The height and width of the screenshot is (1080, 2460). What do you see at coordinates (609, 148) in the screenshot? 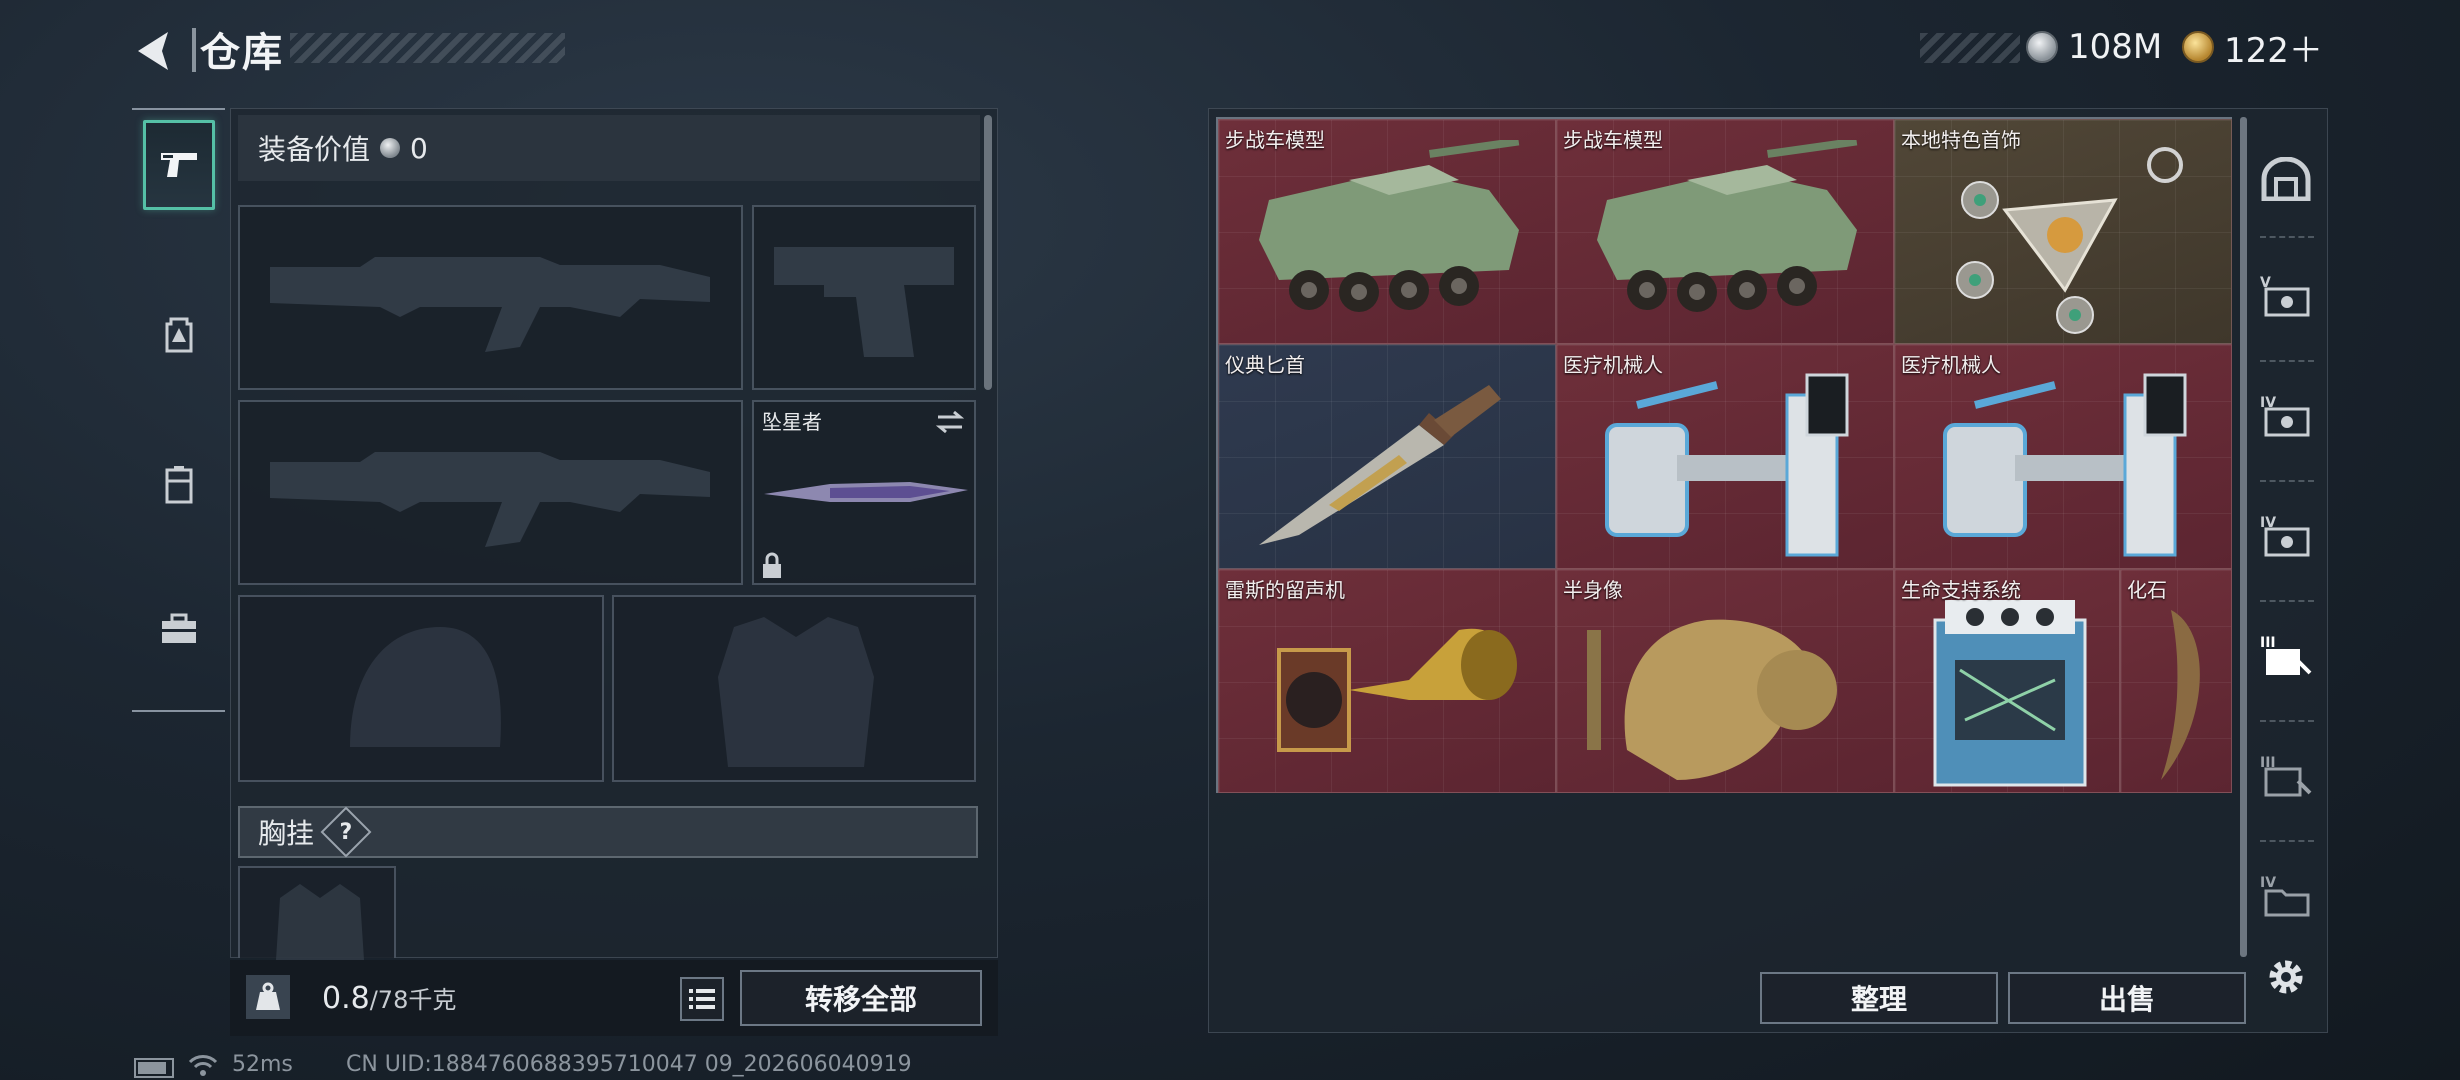
I see `gear-value-header: 装备价值 0` at bounding box center [609, 148].